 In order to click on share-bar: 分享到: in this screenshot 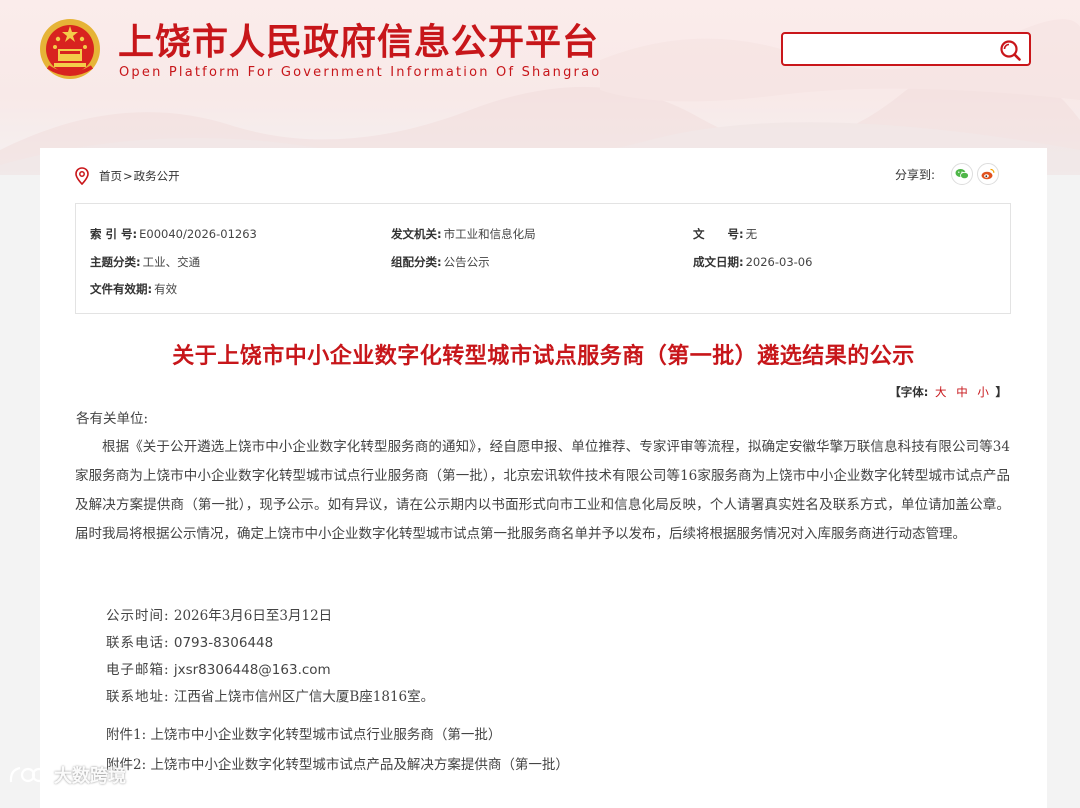, I will do `click(947, 174)`.